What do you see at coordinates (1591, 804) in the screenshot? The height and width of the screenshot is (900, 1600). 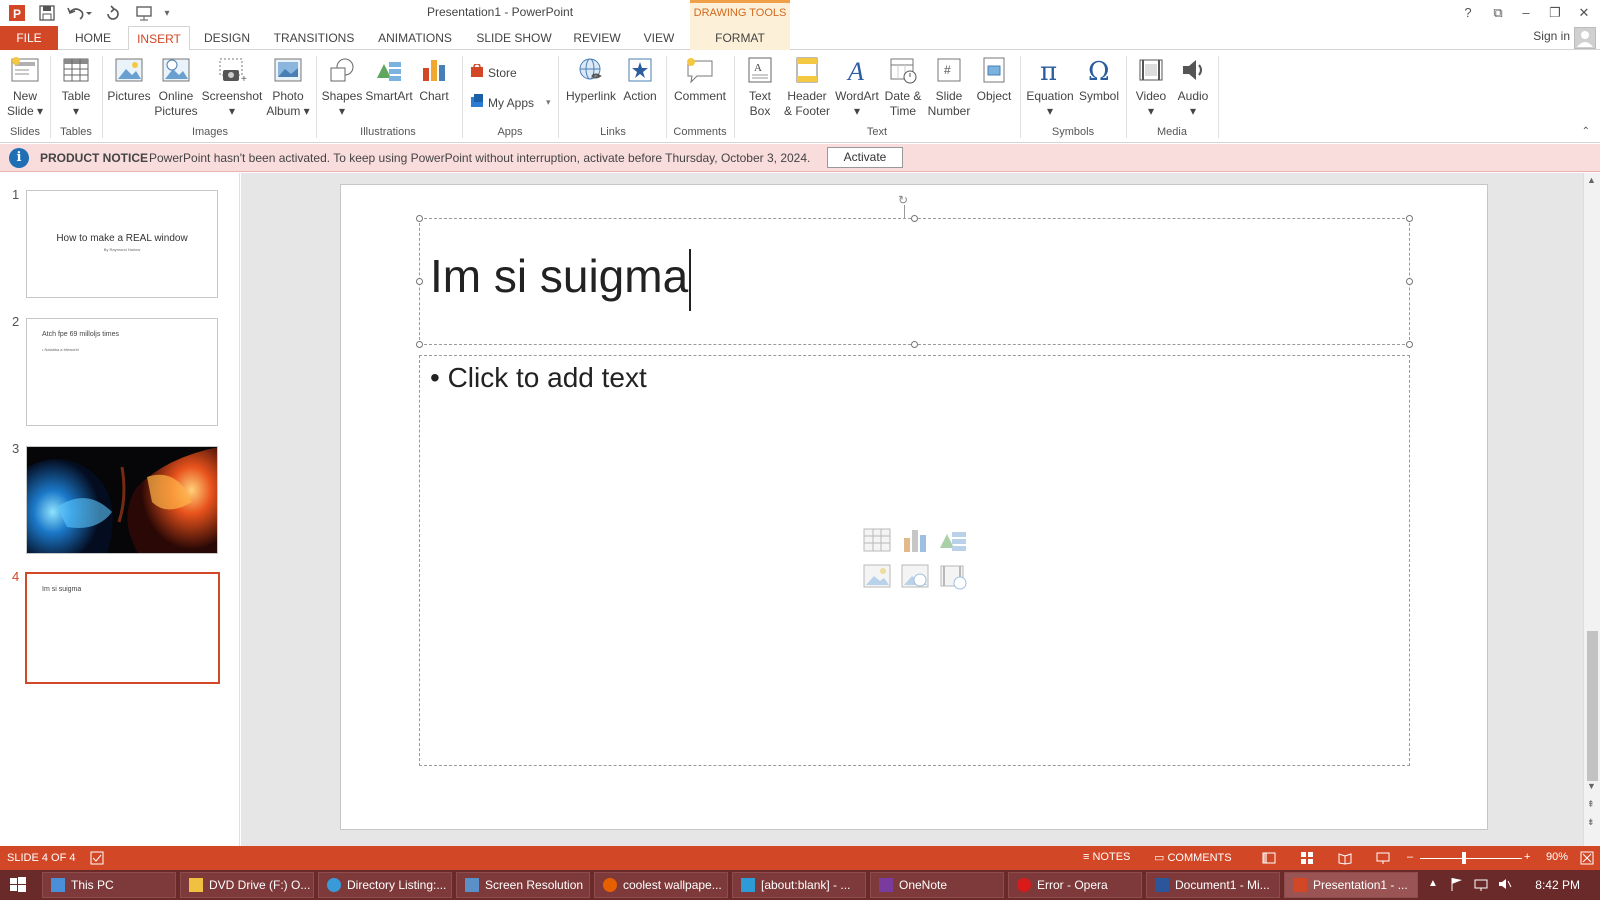 I see `previous-slide-icon: ⇞` at bounding box center [1591, 804].